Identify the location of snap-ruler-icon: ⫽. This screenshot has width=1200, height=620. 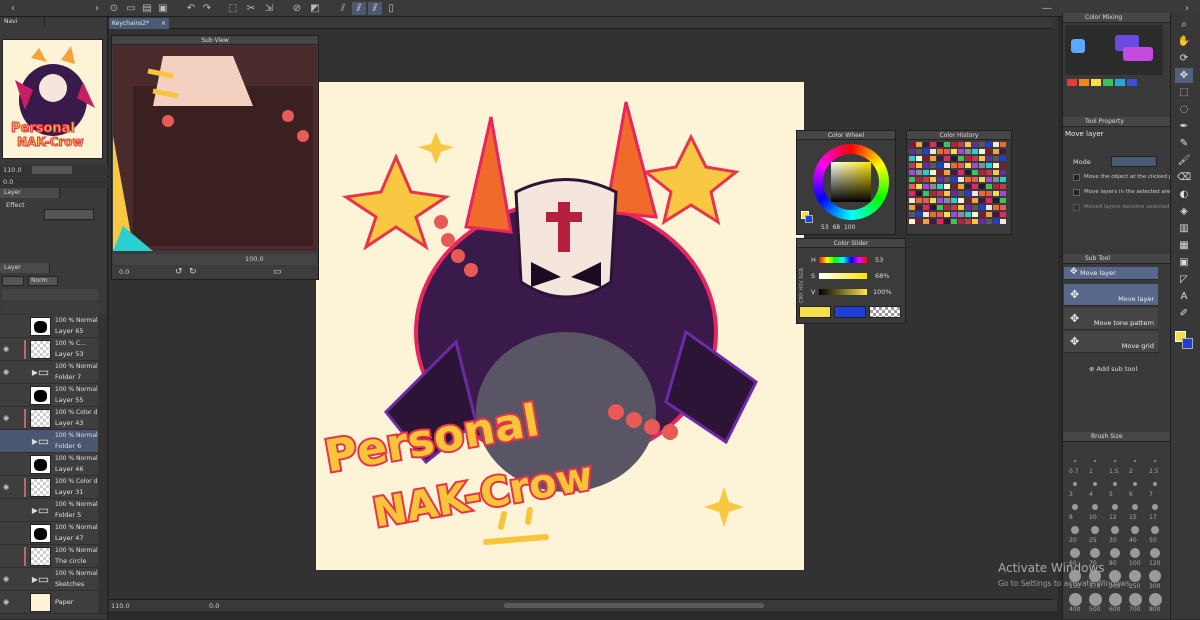
(343, 8).